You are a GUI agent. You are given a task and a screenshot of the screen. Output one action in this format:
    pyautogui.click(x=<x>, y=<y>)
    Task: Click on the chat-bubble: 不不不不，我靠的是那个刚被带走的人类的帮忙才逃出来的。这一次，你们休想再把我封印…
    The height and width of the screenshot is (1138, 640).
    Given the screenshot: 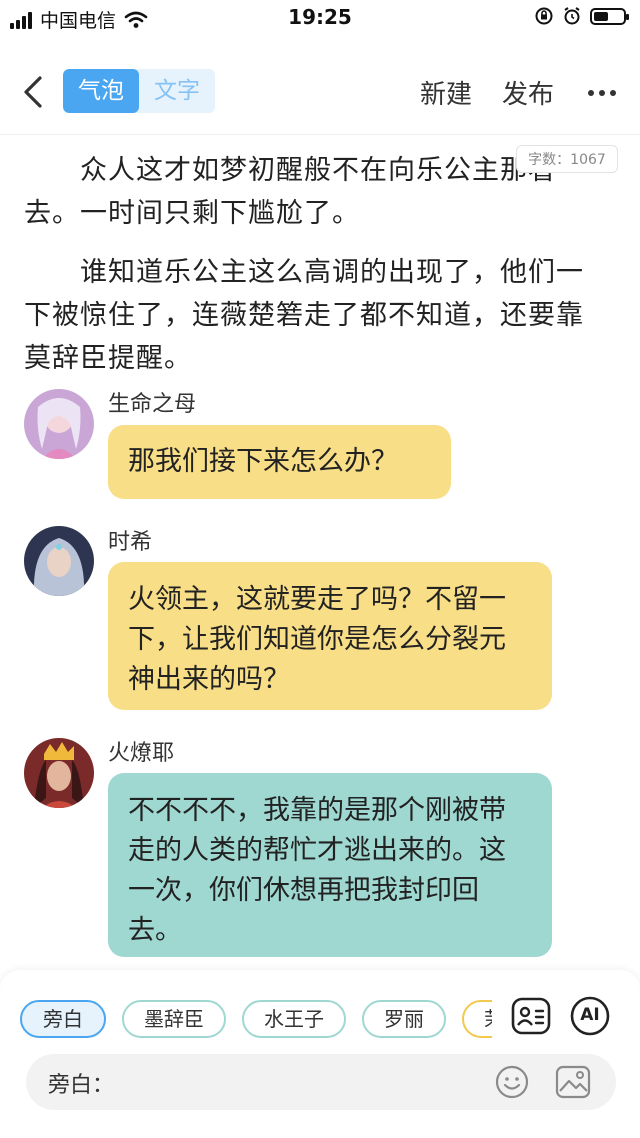 What is the action you would take?
    pyautogui.click(x=330, y=865)
    